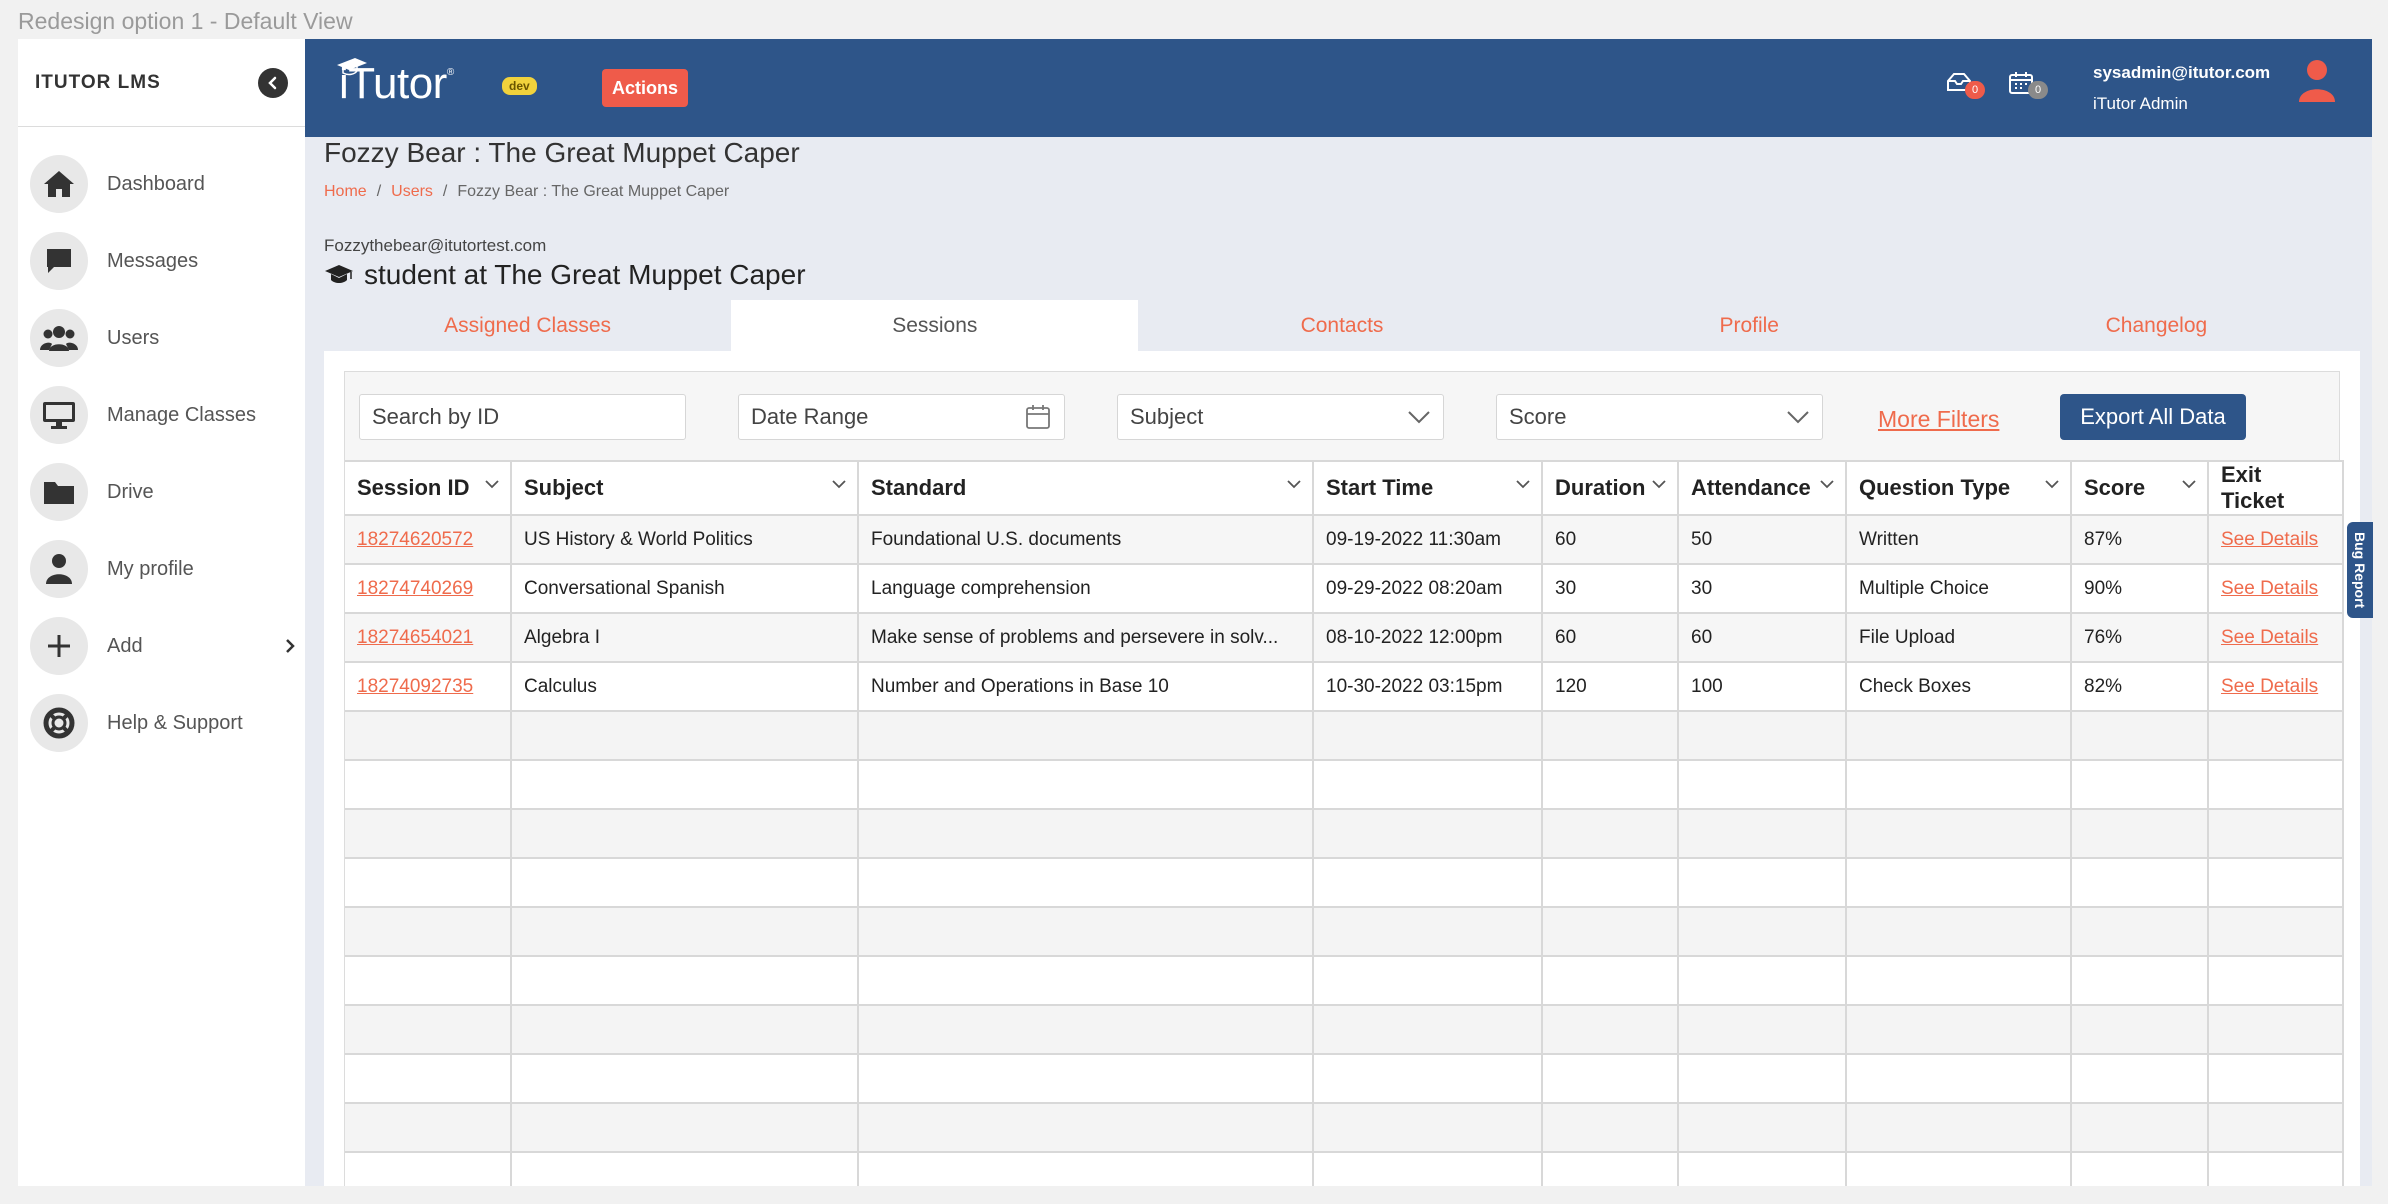  What do you see at coordinates (1610, 687) in the screenshot?
I see `duration-cell: 120` at bounding box center [1610, 687].